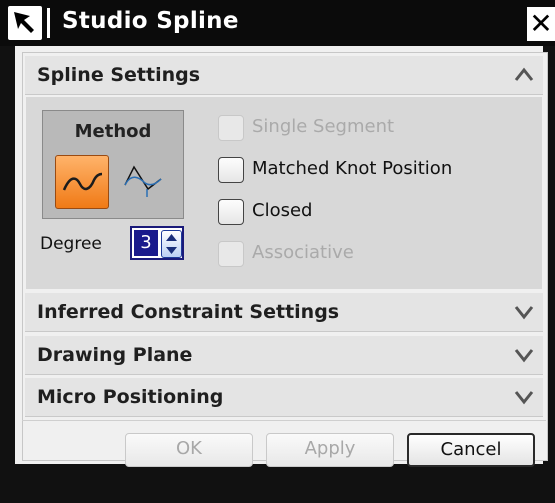 The image size is (555, 503). Describe the element at coordinates (113, 164) in the screenshot. I see `method-group: Method` at that location.